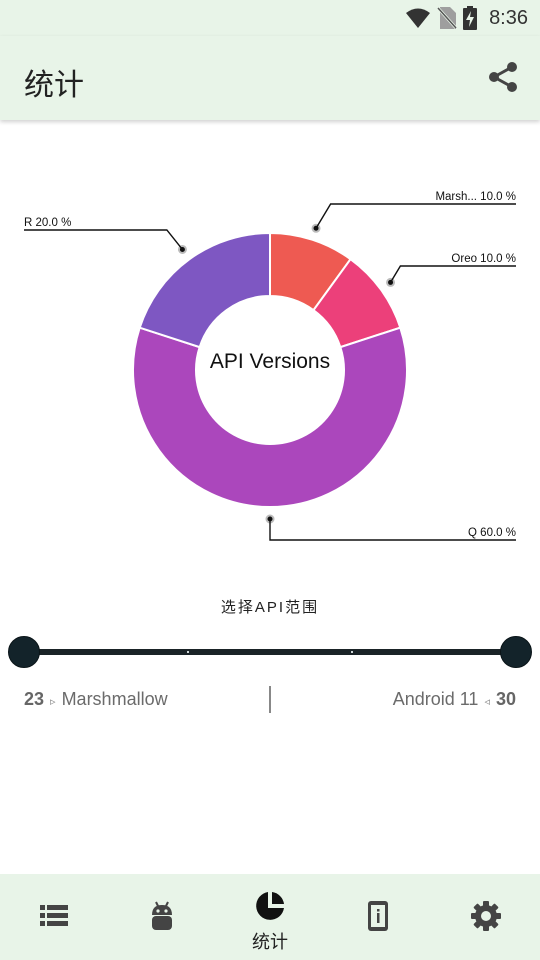 The image size is (540, 960). Describe the element at coordinates (24, 652) in the screenshot. I see `slider-min-thumb` at that location.